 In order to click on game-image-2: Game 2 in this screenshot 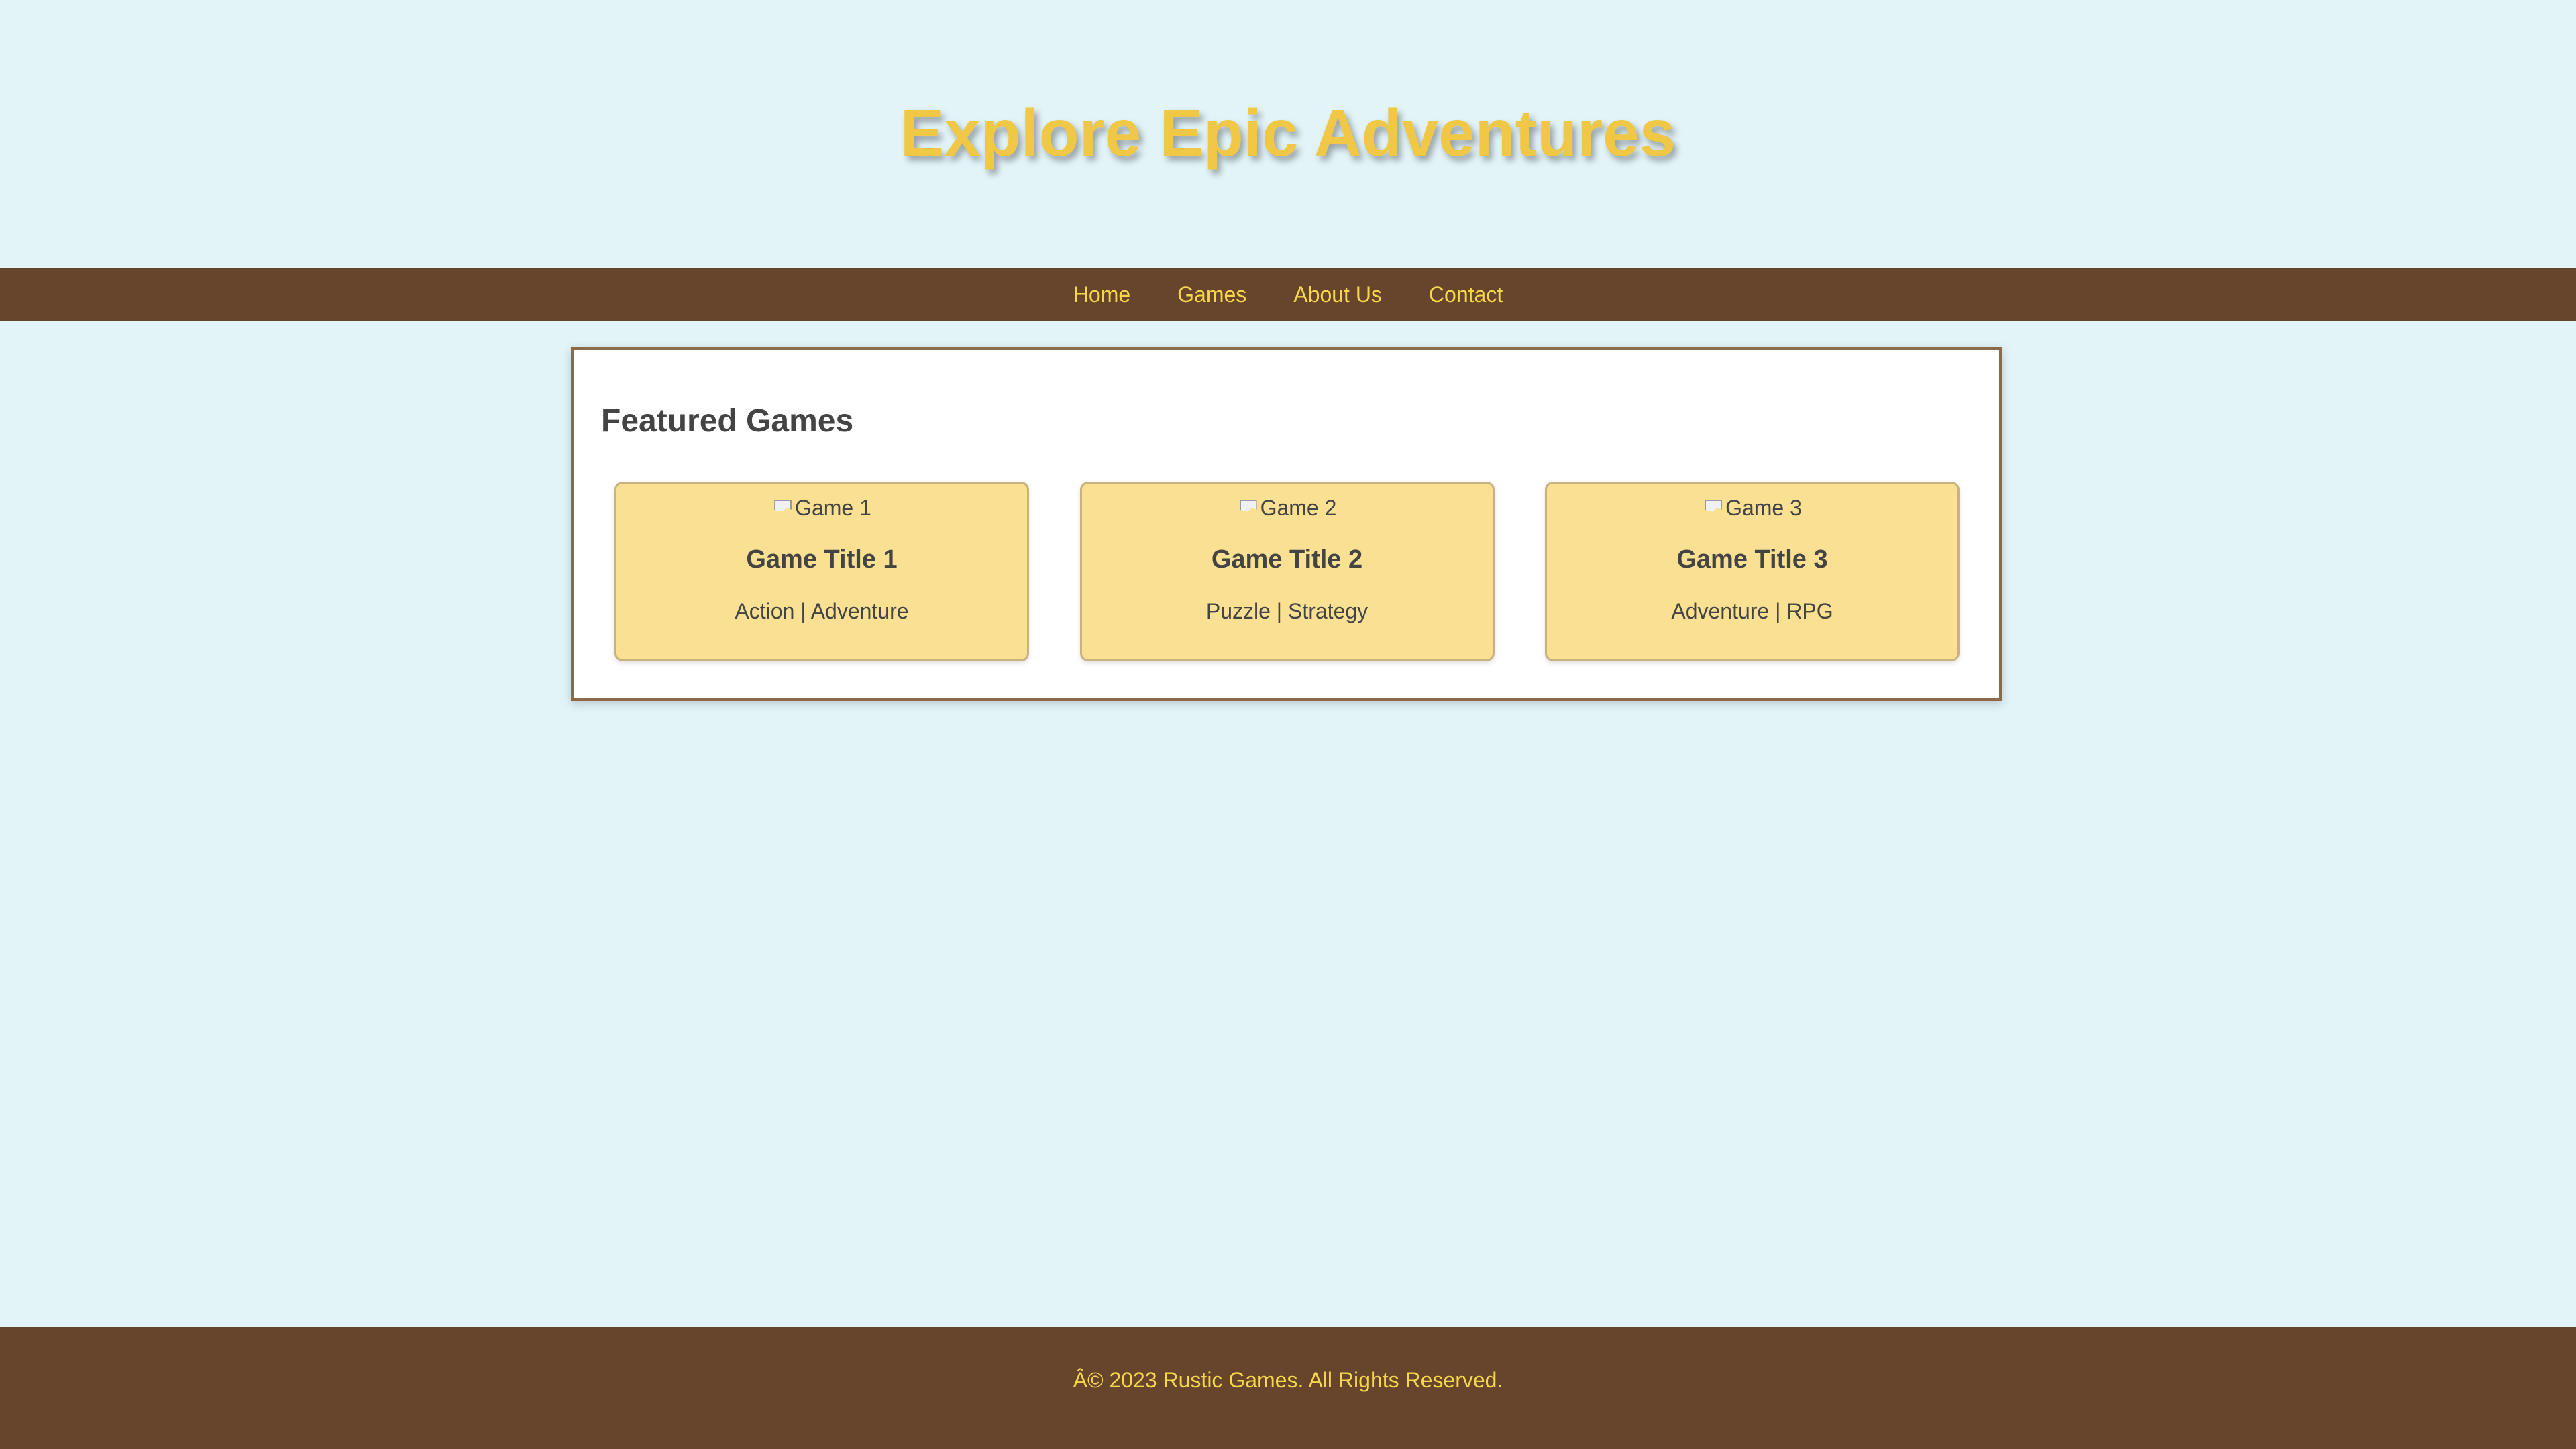, I will do `click(1287, 508)`.